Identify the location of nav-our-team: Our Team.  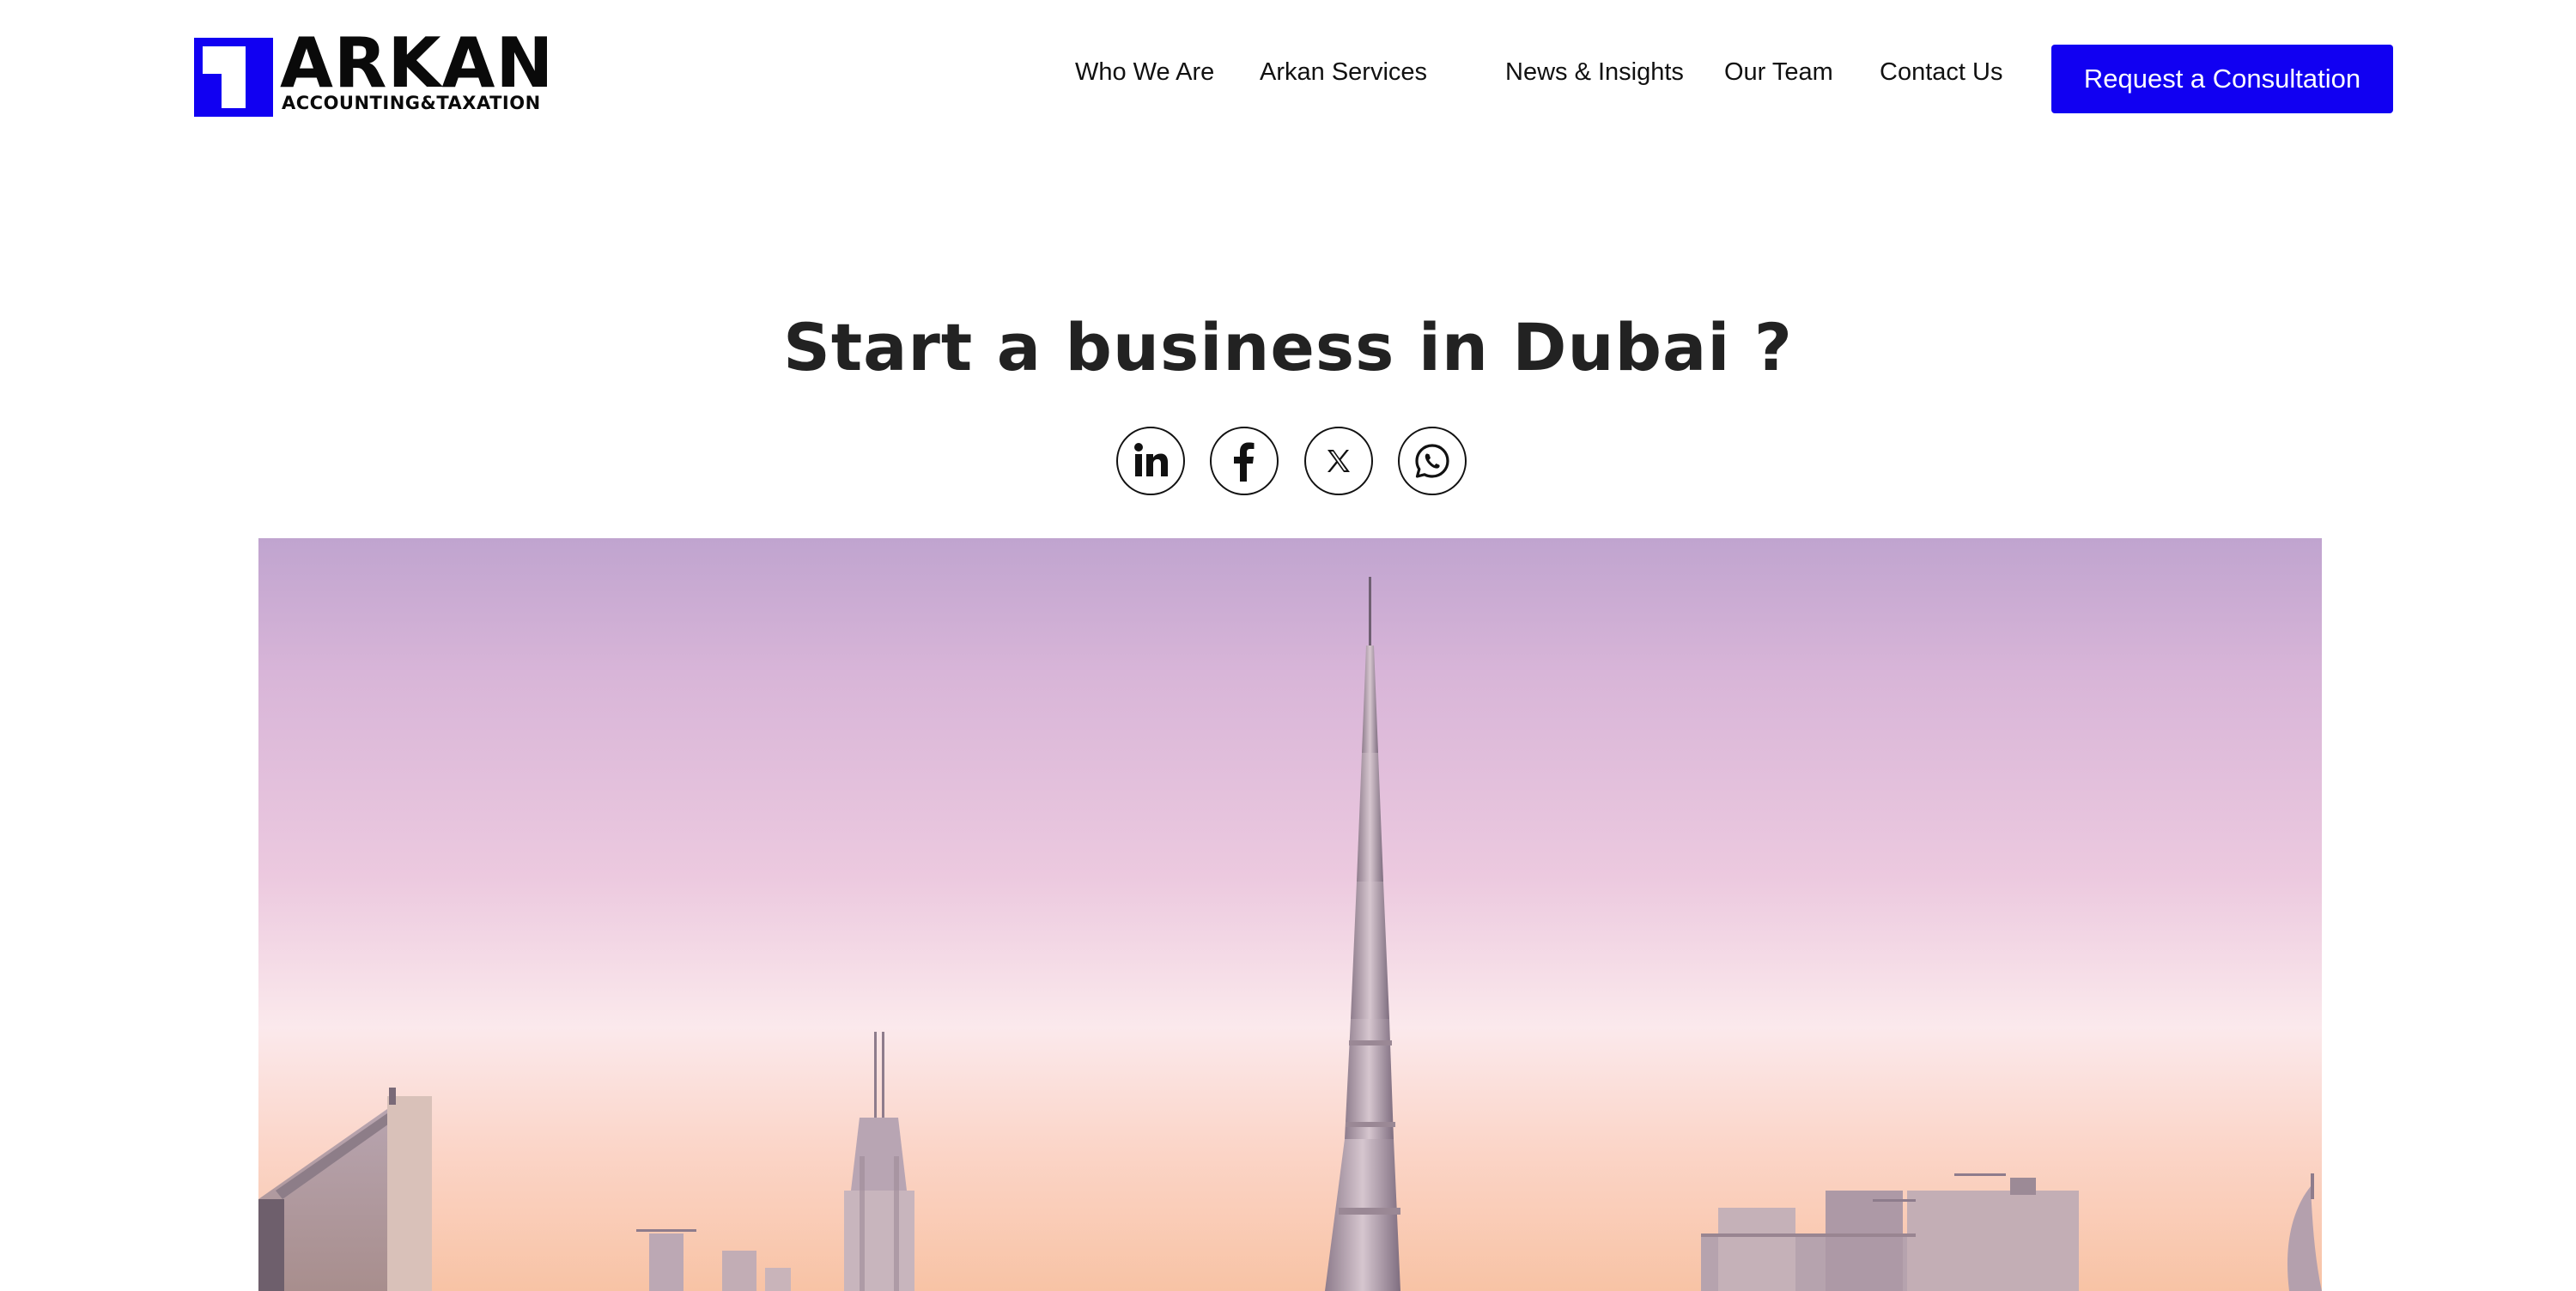
(1778, 73).